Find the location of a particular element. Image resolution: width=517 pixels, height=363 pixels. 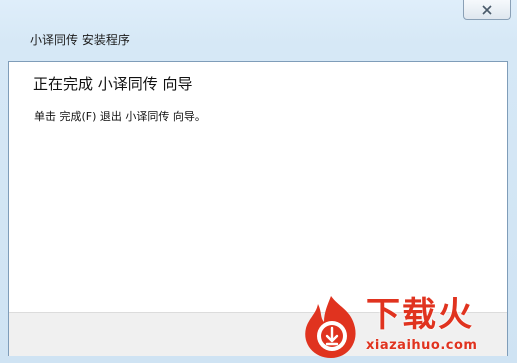

watermark: 下载火 xiazaihuo.com is located at coordinates (407, 328).